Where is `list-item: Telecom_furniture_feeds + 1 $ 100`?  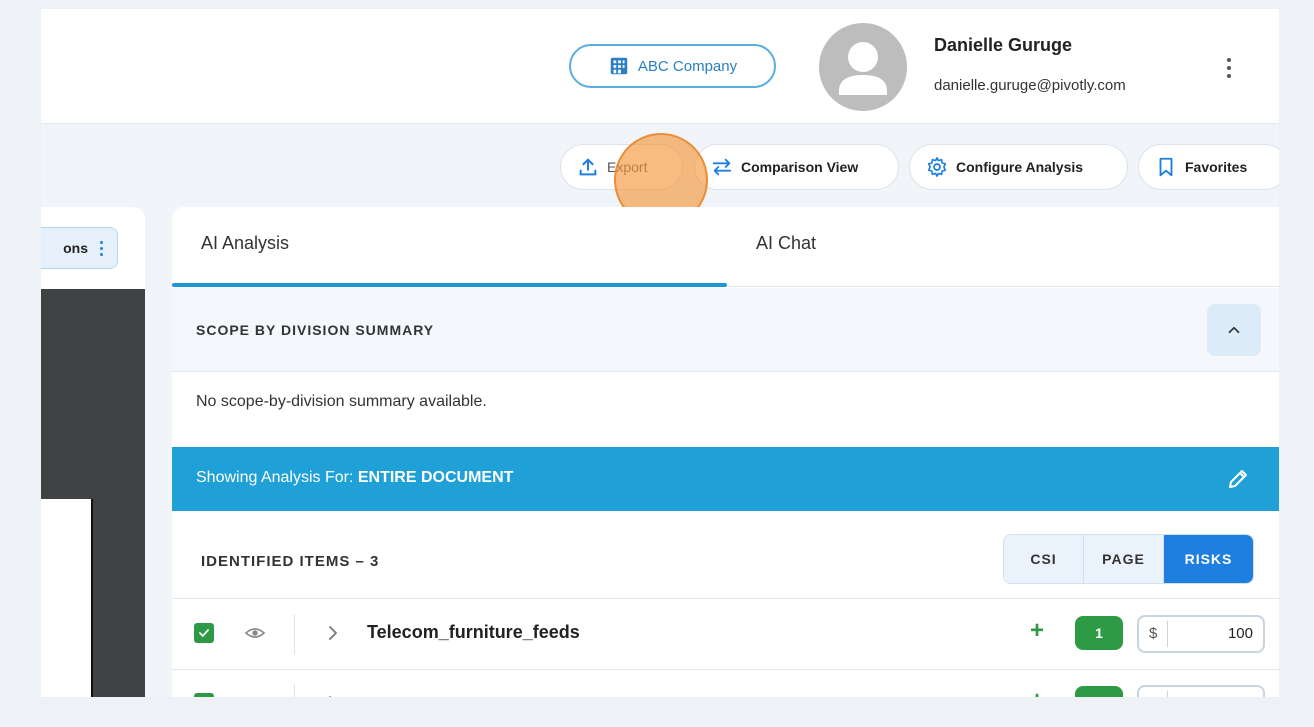
list-item: Telecom_furniture_feeds + 1 $ 100 is located at coordinates (725, 635).